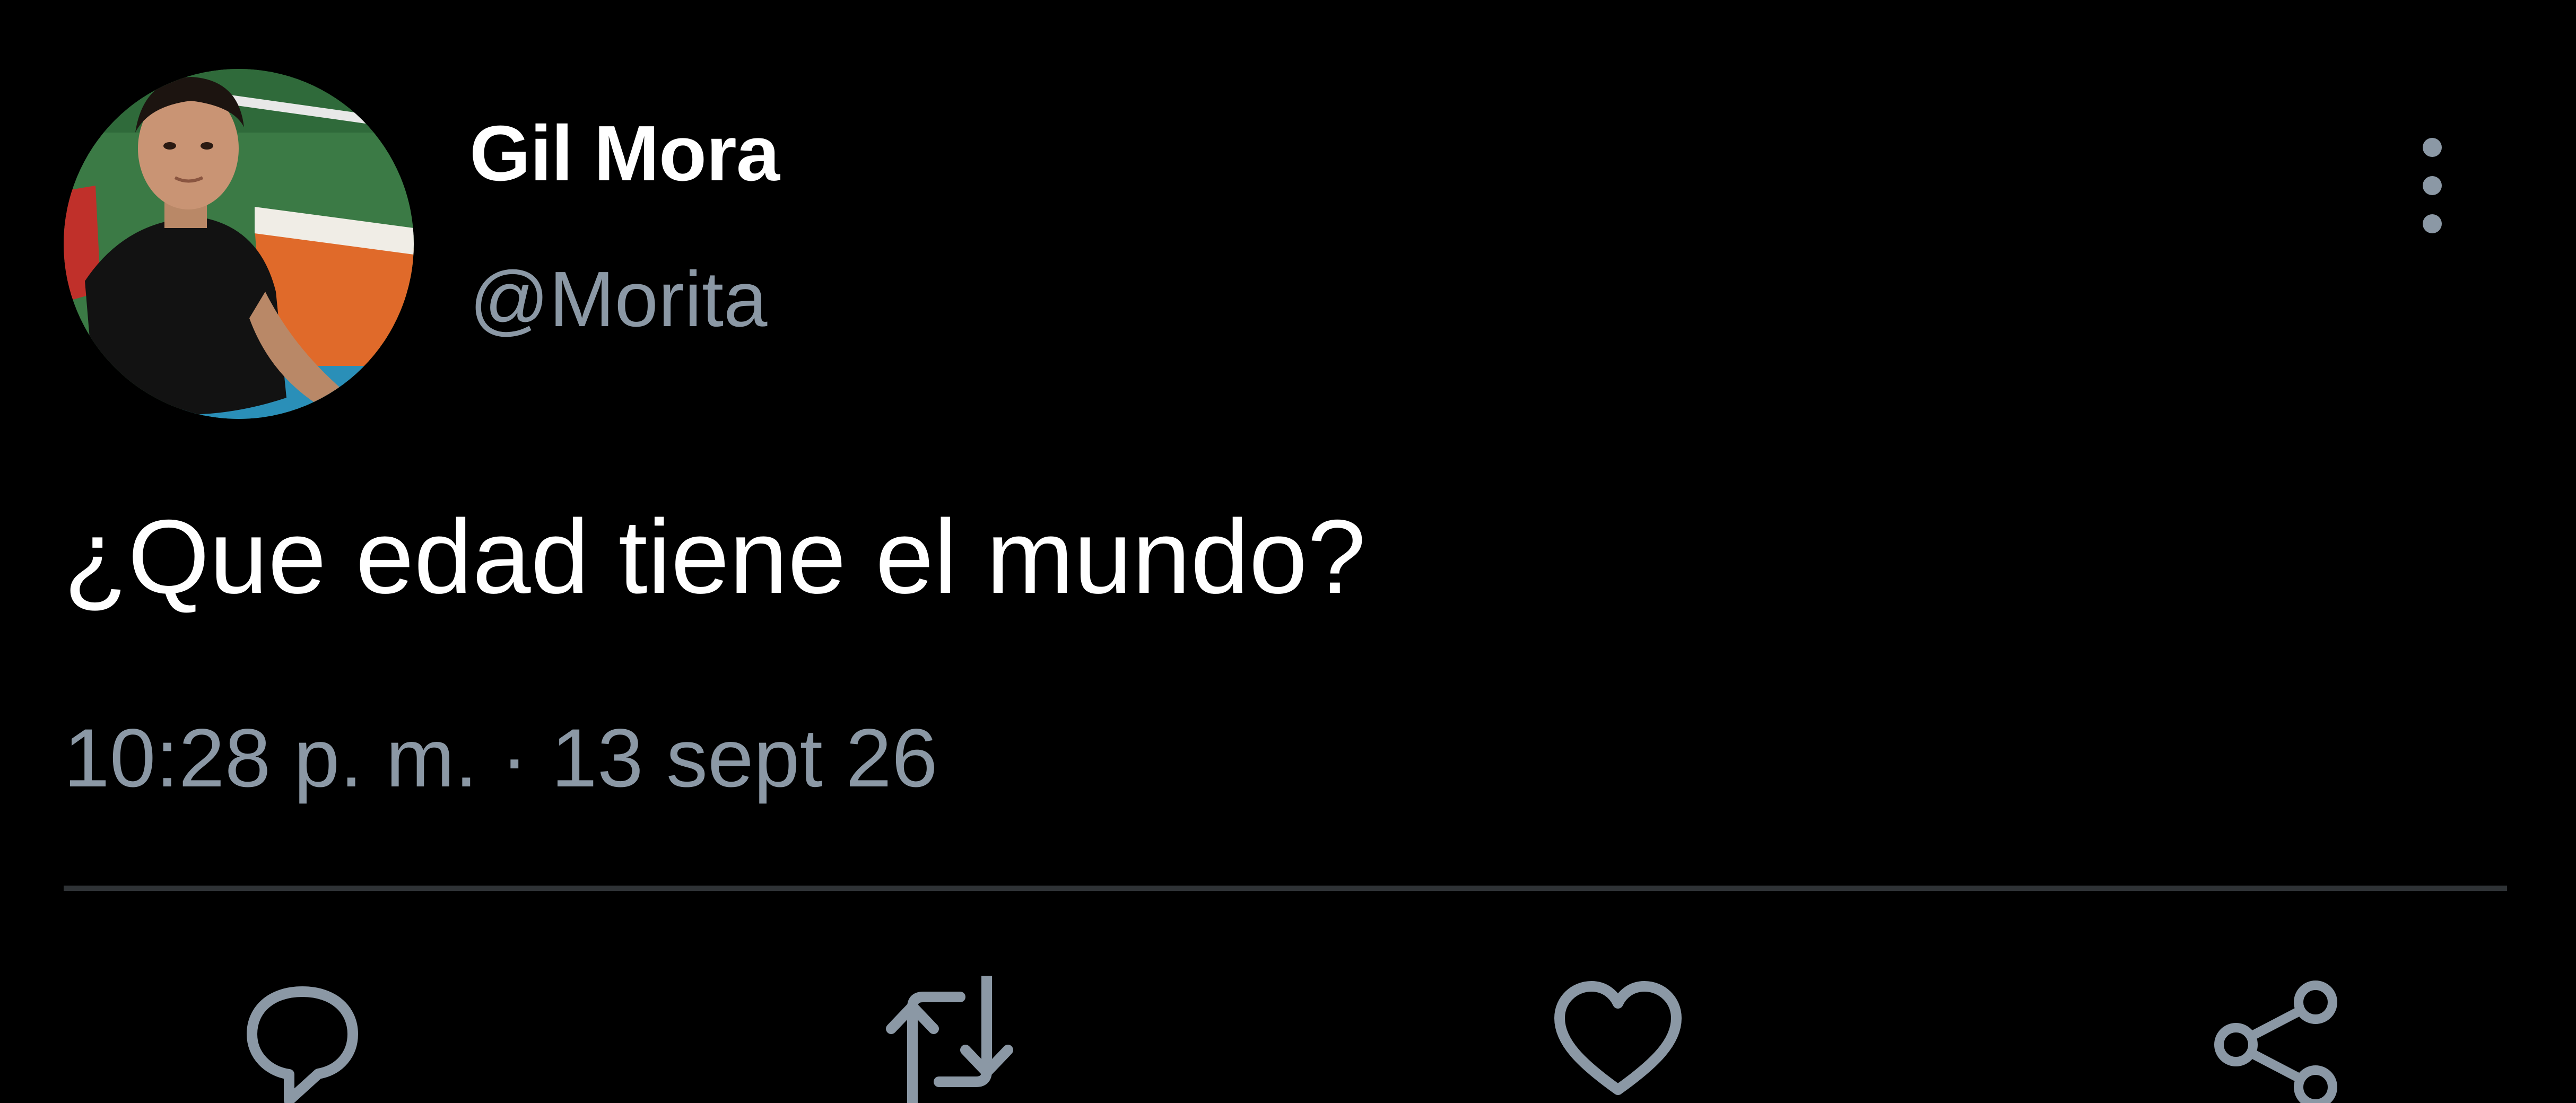  Describe the element at coordinates (715, 556) in the screenshot. I see `tweet-text: ¿Que edad tiene el mundo?` at that location.